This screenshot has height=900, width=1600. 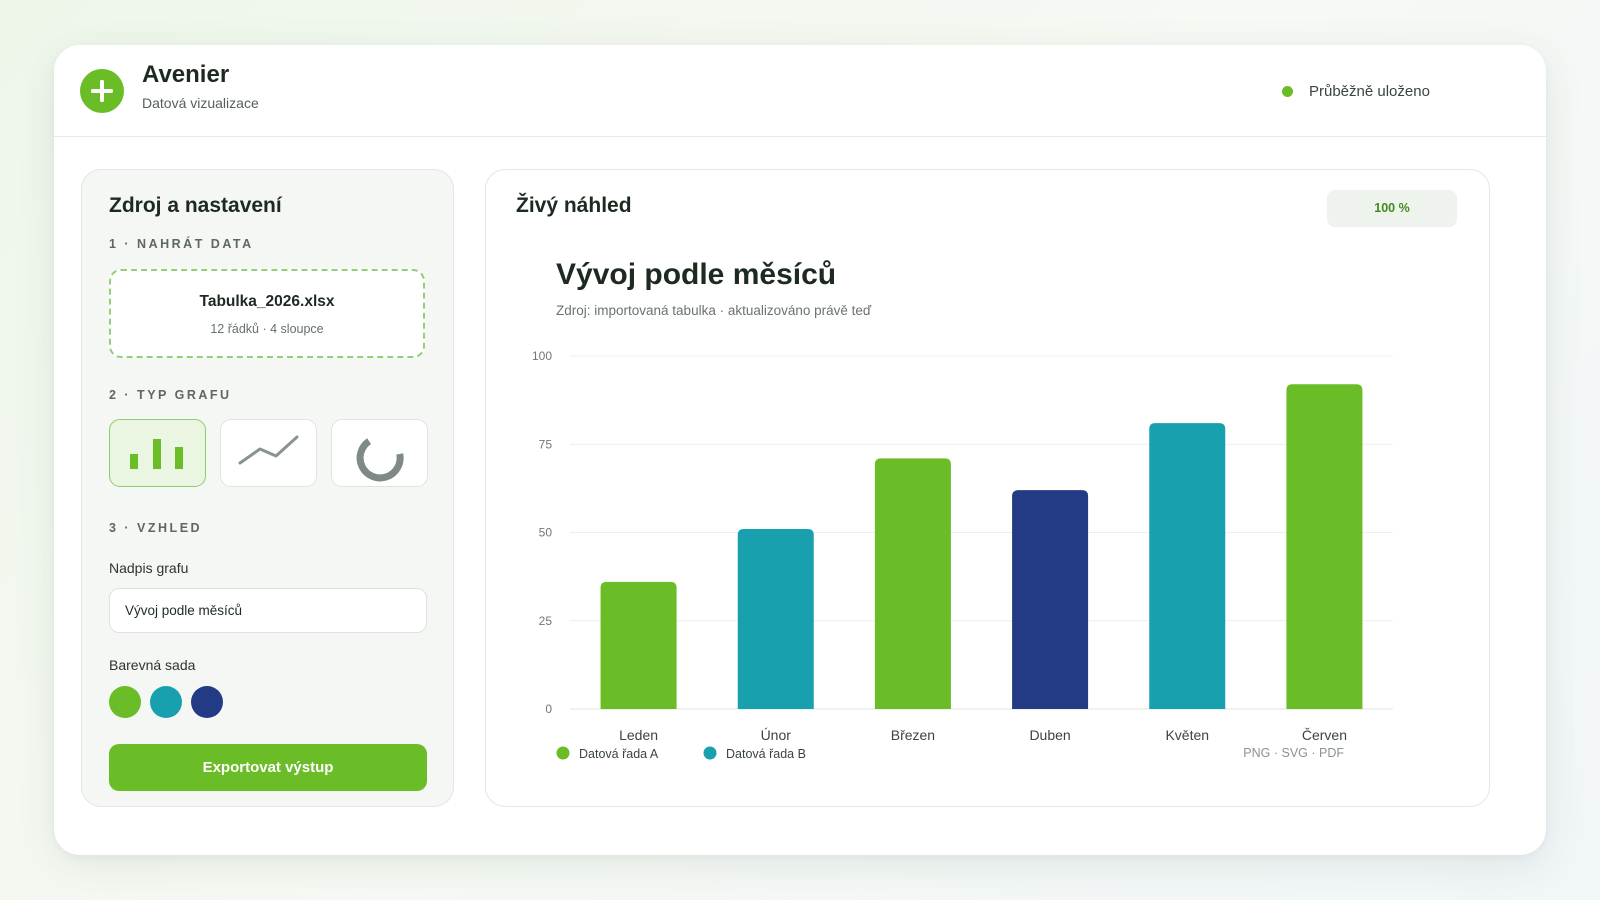 I want to click on export-button: Exportovat výstup, so click(x=268, y=767).